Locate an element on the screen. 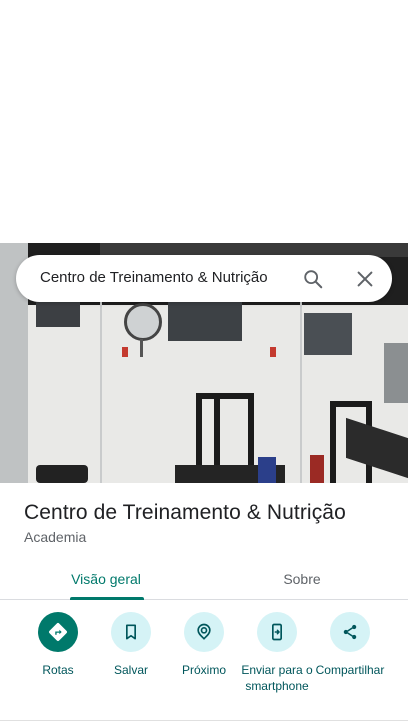  active-tab-indicator is located at coordinates (107, 598).